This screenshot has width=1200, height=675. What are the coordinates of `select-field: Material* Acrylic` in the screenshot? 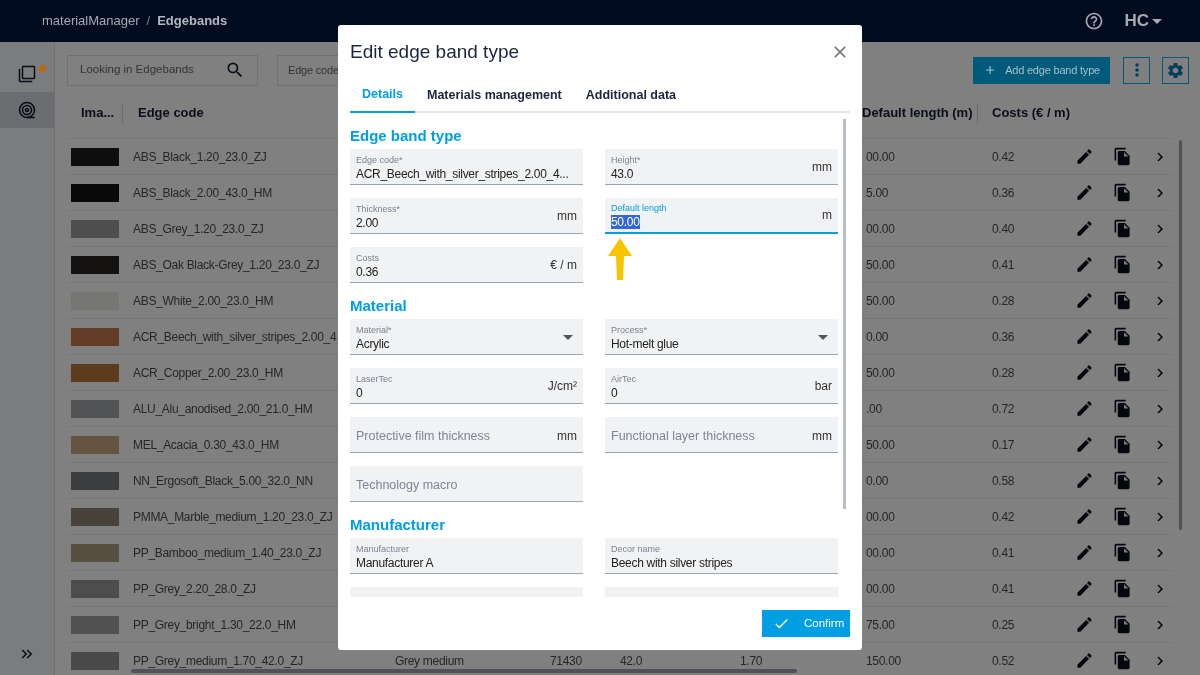 It's located at (466, 337).